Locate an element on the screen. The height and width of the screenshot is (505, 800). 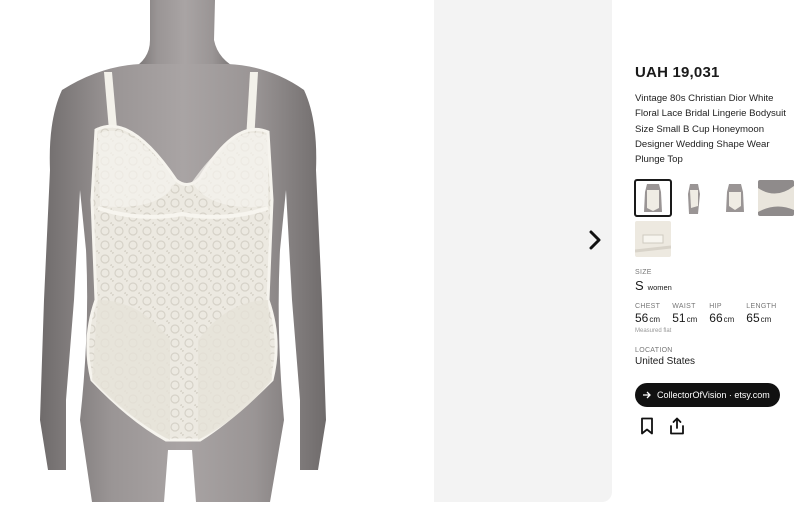
bookmark-icon is located at coordinates (647, 426).